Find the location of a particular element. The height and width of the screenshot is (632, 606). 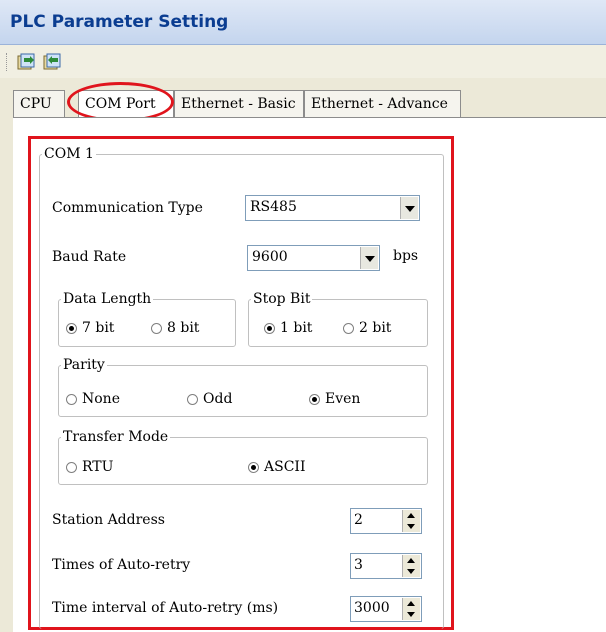

toolbar is located at coordinates (303, 61).